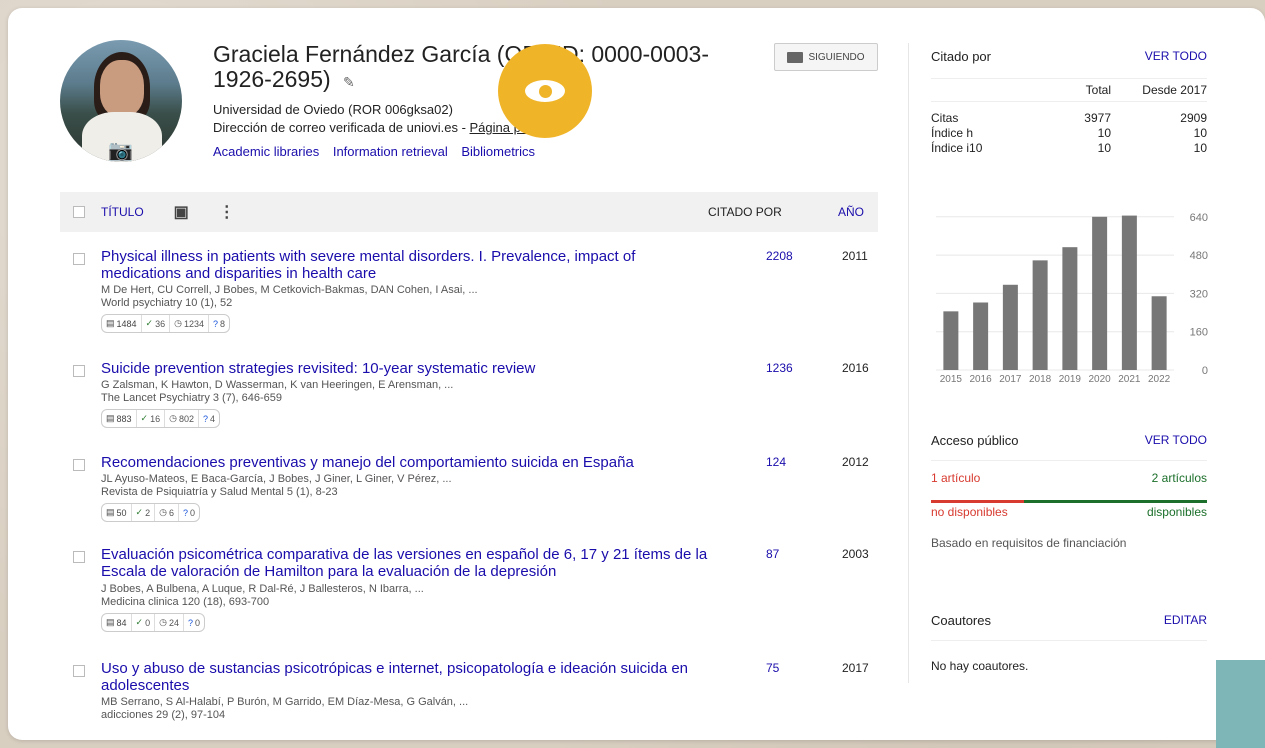 This screenshot has height=748, width=1265. What do you see at coordinates (119, 418) in the screenshot?
I see `doc-count-badge: ▤ 883` at bounding box center [119, 418].